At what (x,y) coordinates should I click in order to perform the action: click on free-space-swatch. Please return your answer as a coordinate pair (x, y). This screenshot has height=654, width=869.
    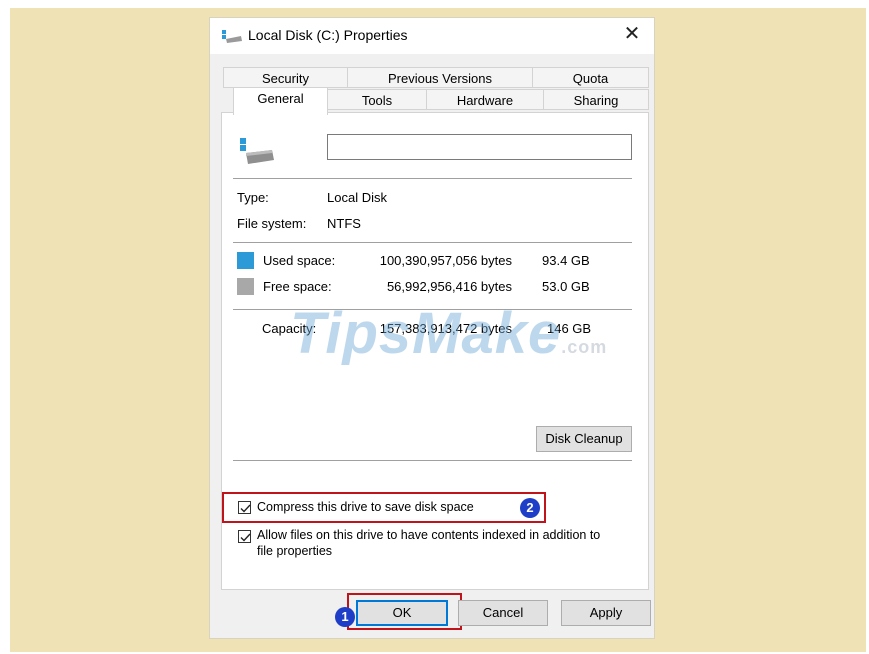
    Looking at the image, I should click on (245, 286).